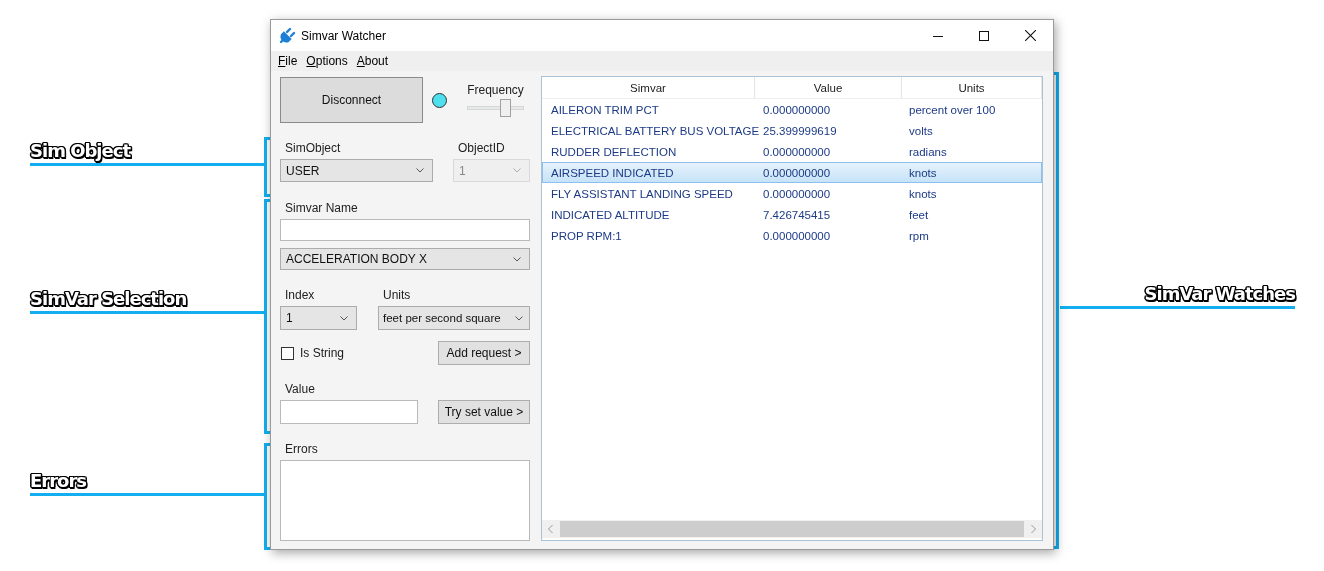 Image resolution: width=1324 pixels, height=571 pixels. What do you see at coordinates (921, 130) in the screenshot?
I see `table-cell-text: volts` at bounding box center [921, 130].